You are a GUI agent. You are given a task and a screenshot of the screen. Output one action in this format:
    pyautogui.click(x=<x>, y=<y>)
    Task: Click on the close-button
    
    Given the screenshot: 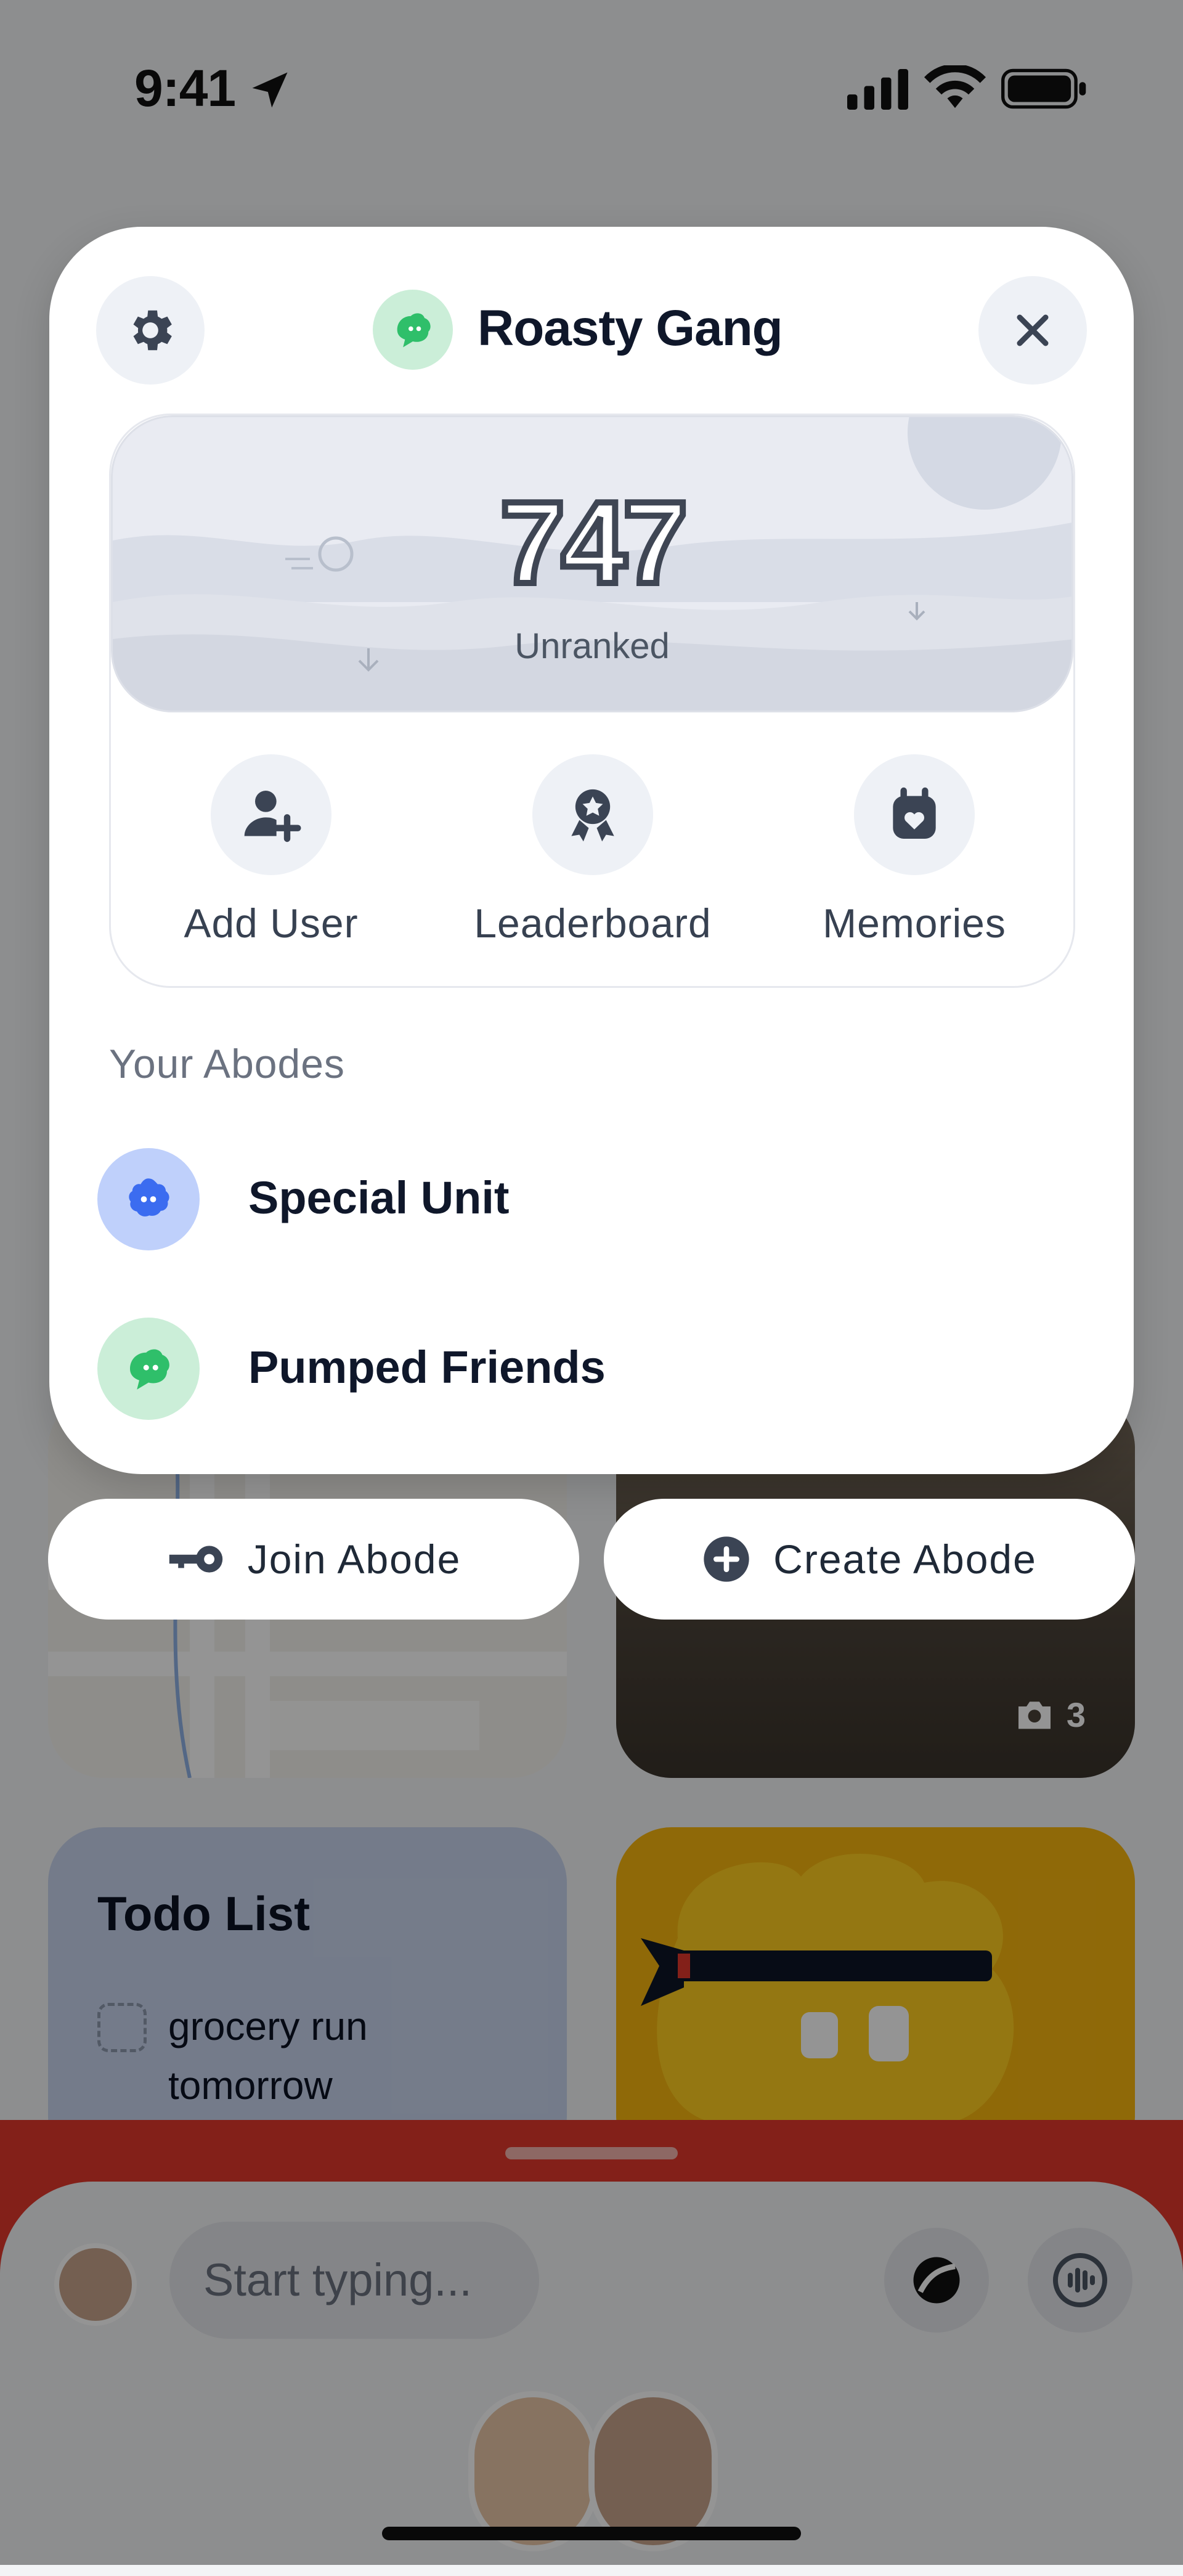 What is the action you would take?
    pyautogui.click(x=1032, y=331)
    